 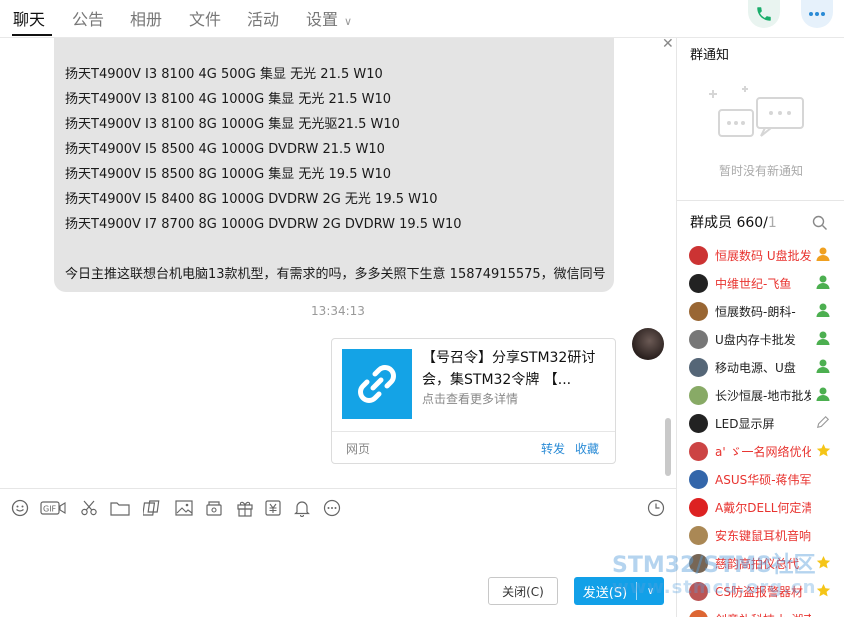 What do you see at coordinates (422, 19) in the screenshot?
I see `tab-bar: 聊天 公告 相册 文件 活动 设置 ∨` at bounding box center [422, 19].